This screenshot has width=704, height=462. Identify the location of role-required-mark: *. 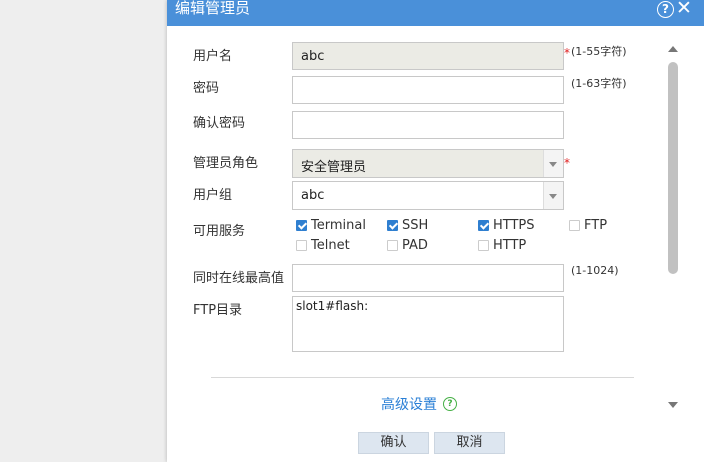
(567, 163).